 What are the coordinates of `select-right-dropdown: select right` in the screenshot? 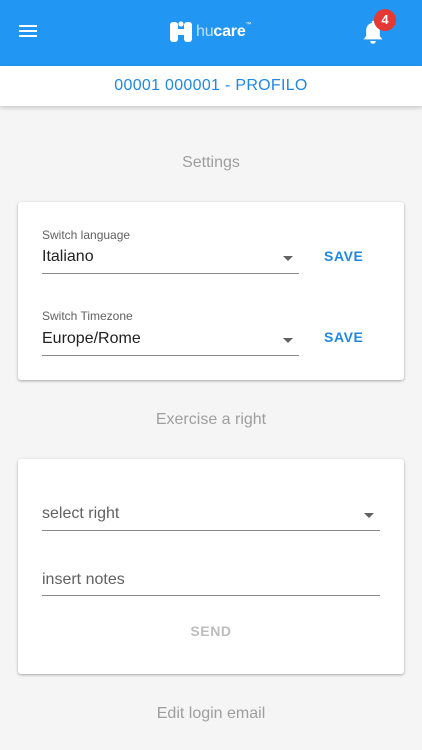 It's located at (211, 515).